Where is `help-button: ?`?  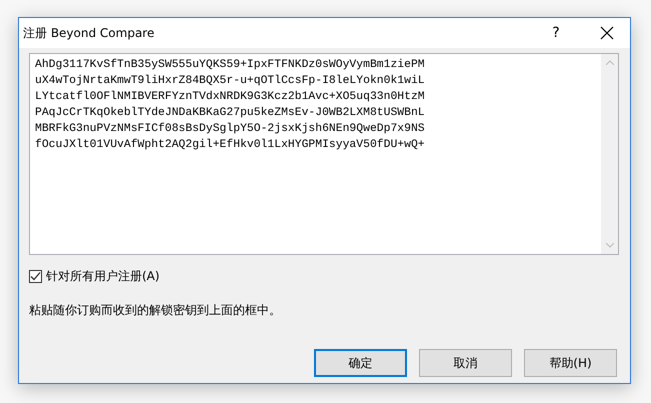
help-button: ? is located at coordinates (556, 33).